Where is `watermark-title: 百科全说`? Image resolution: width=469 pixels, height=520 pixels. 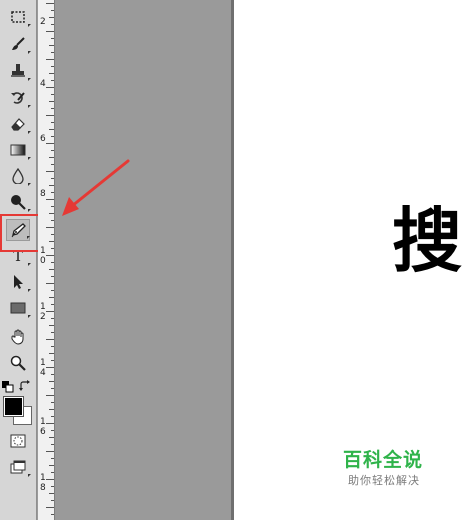
watermark-title: 百科全说 is located at coordinates (383, 460).